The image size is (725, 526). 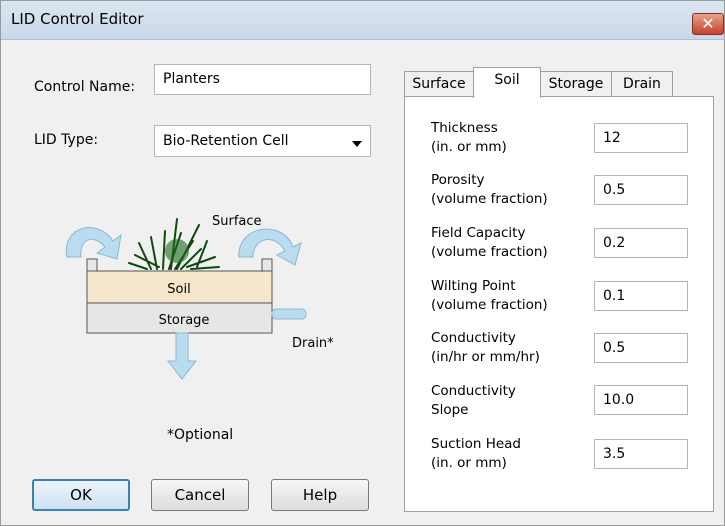 What do you see at coordinates (81, 495) in the screenshot?
I see `ok-button: OK` at bounding box center [81, 495].